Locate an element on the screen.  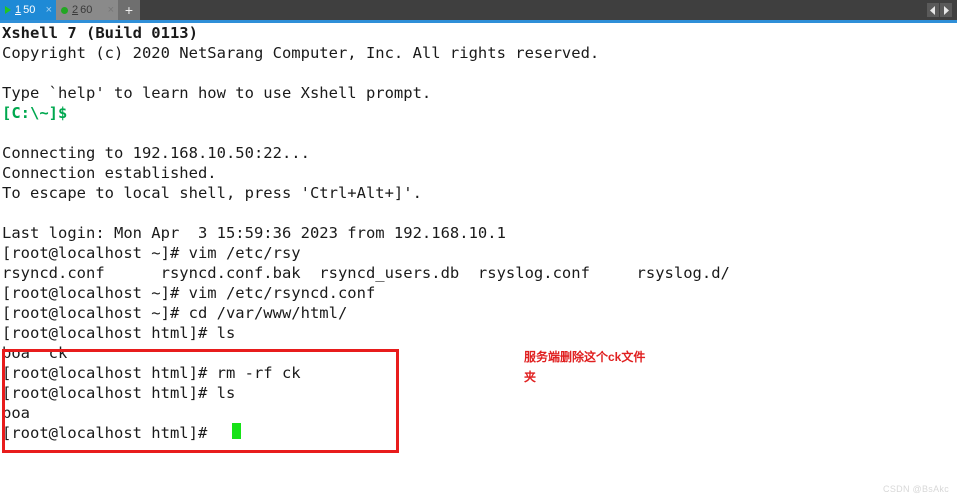
tab-1-close-icon: × is located at coordinates (46, 10).